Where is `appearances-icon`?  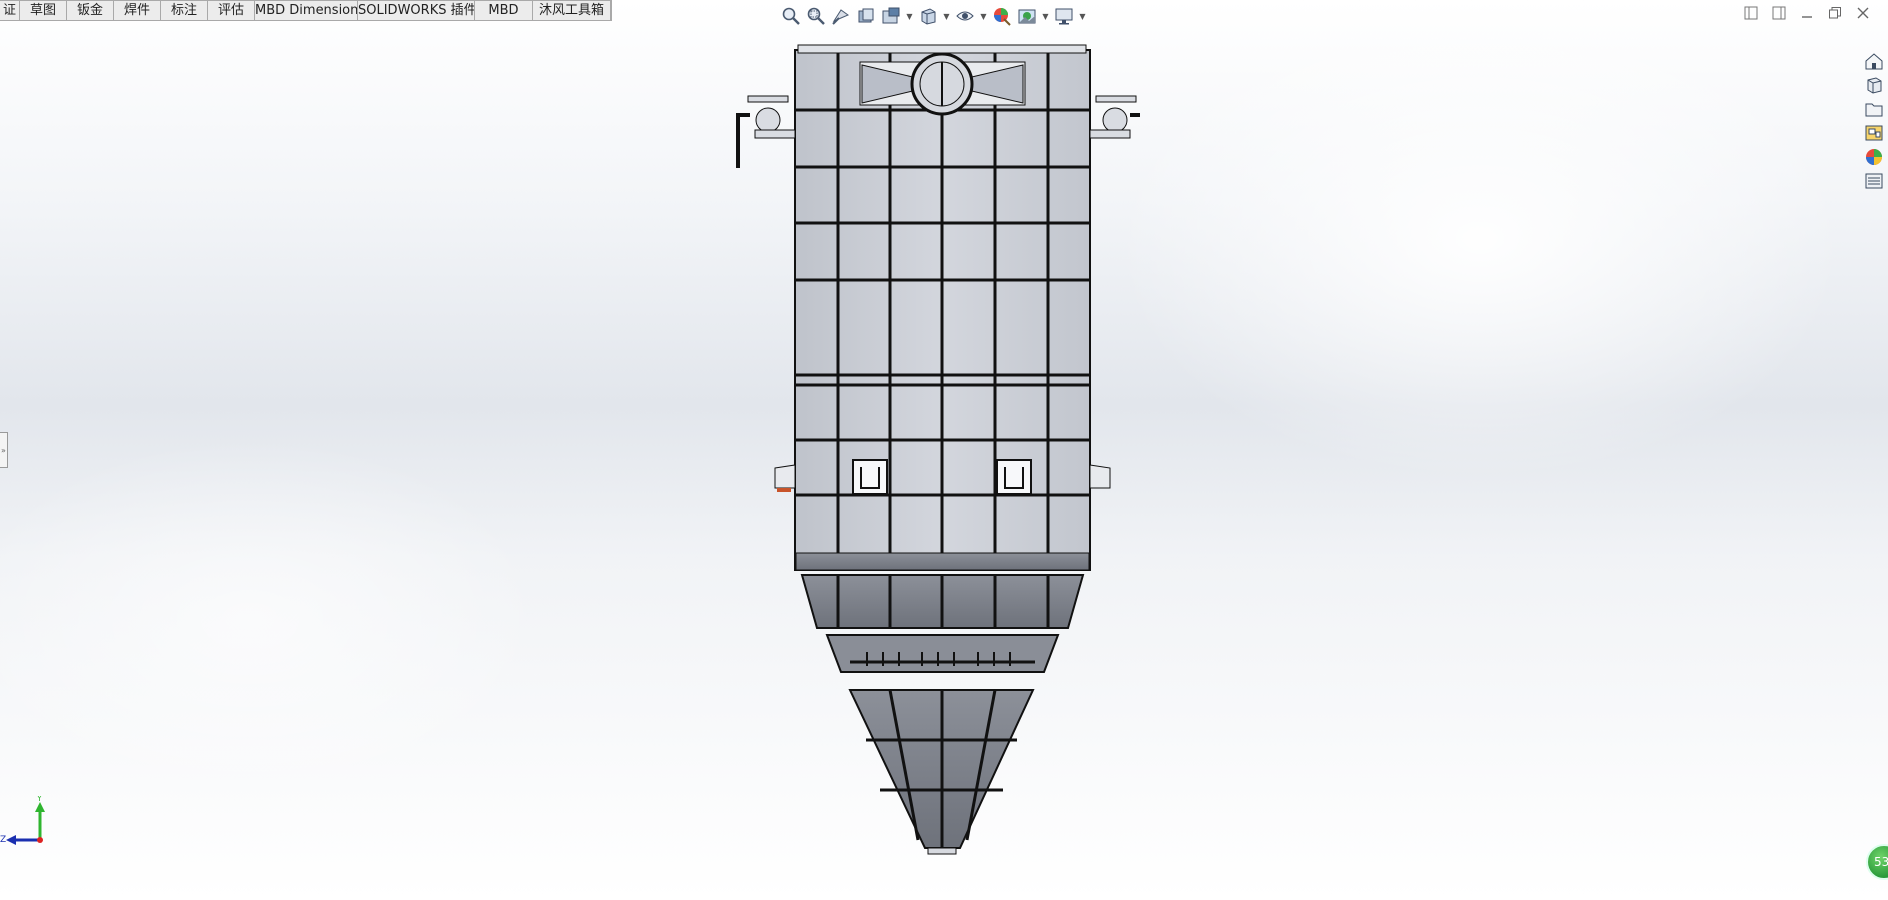 appearances-icon is located at coordinates (1874, 157).